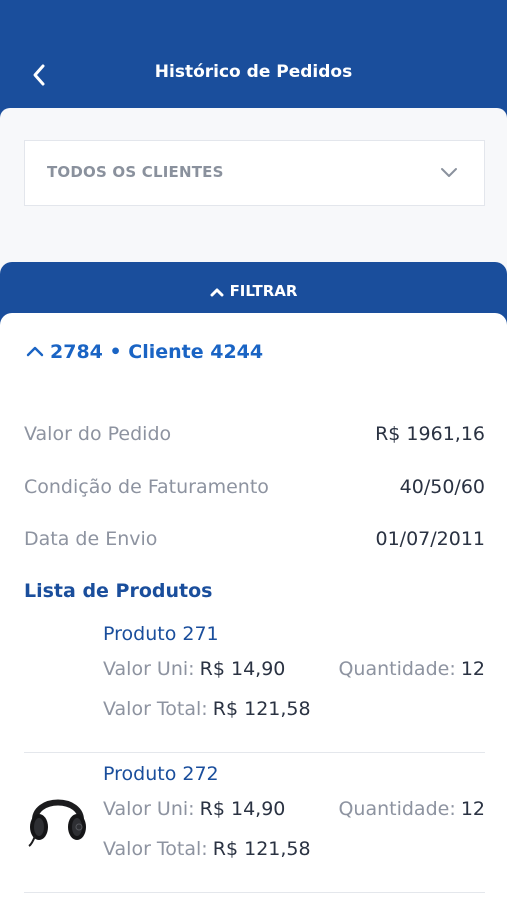  I want to click on app-header: Histórico de Pedidos, so click(253, 62).